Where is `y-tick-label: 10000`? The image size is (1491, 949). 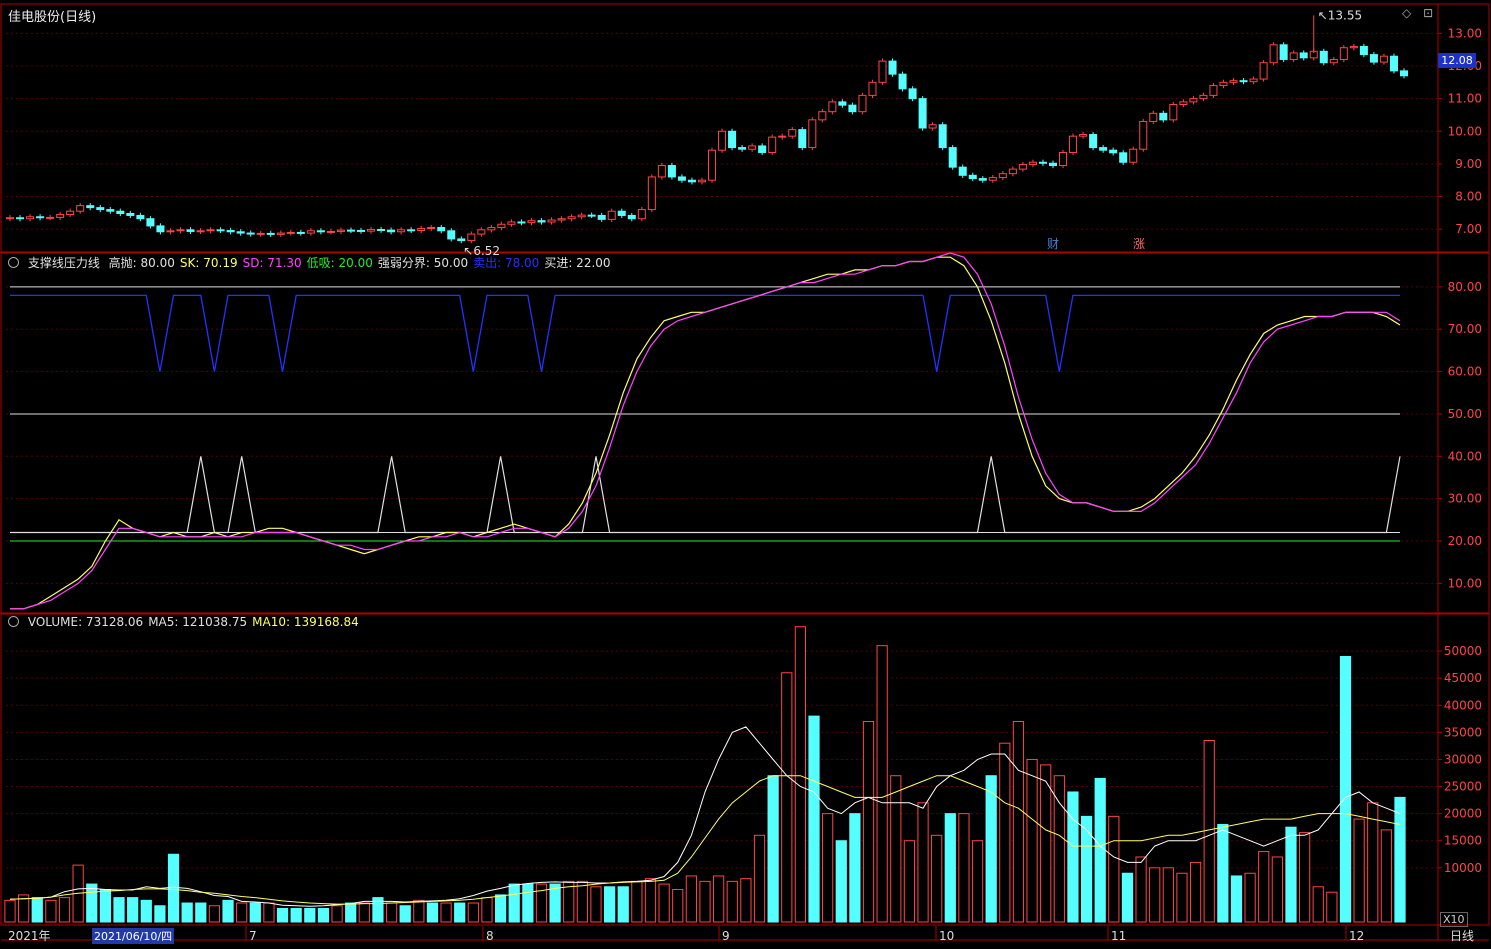 y-tick-label: 10000 is located at coordinates (1463, 868).